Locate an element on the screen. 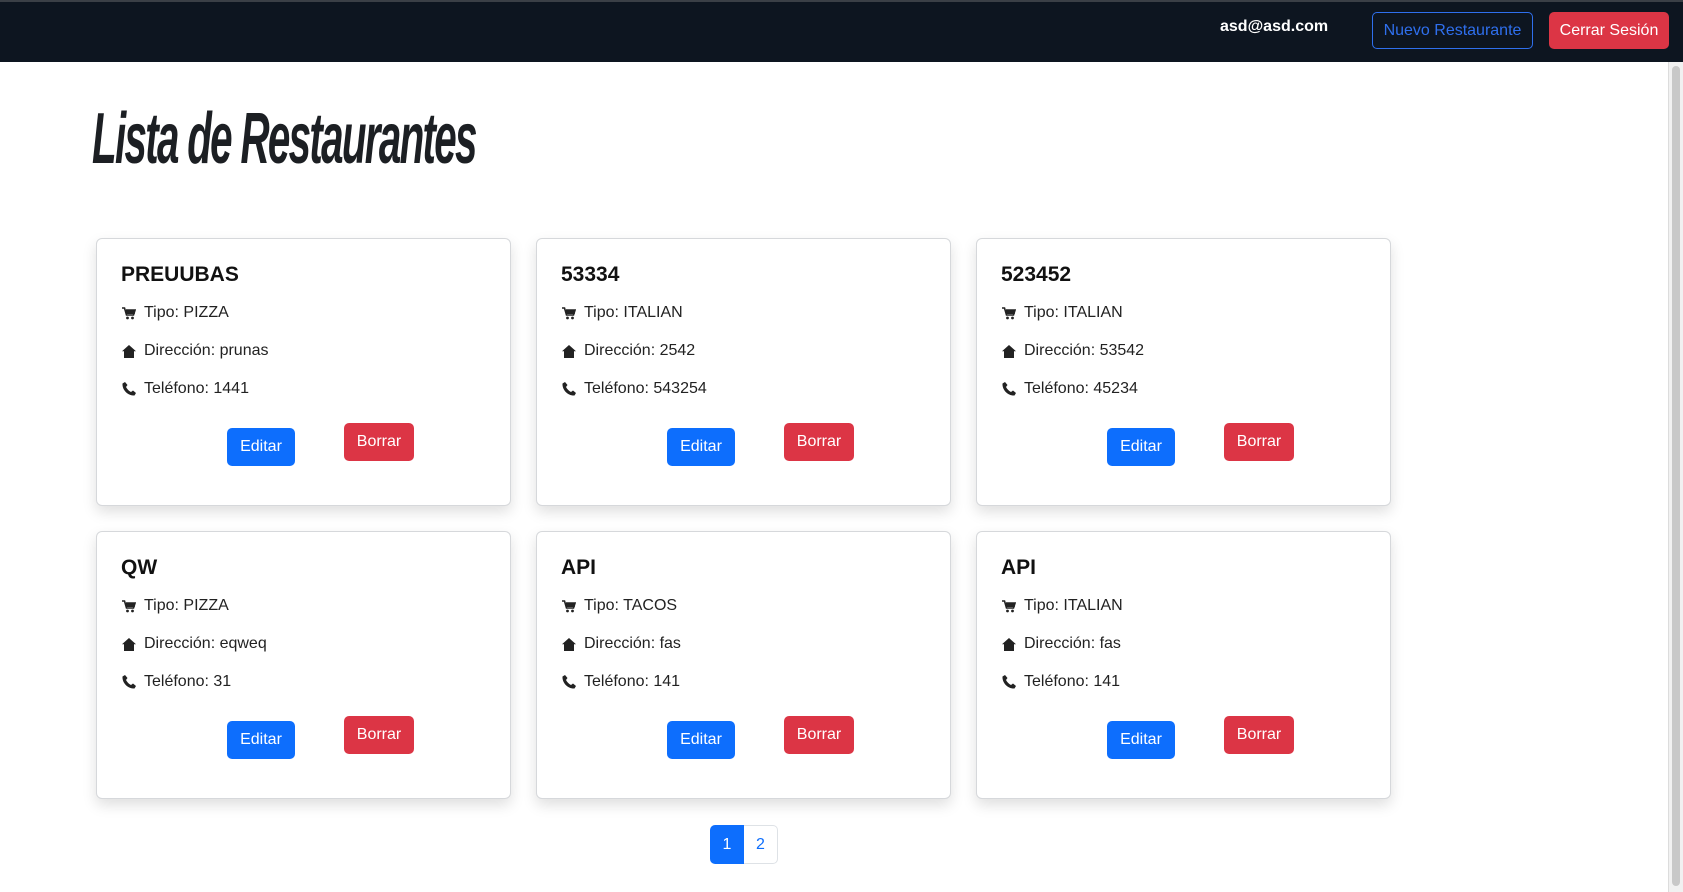 Image resolution: width=1683 pixels, height=892 pixels. pagination: 1 2 is located at coordinates (744, 844).